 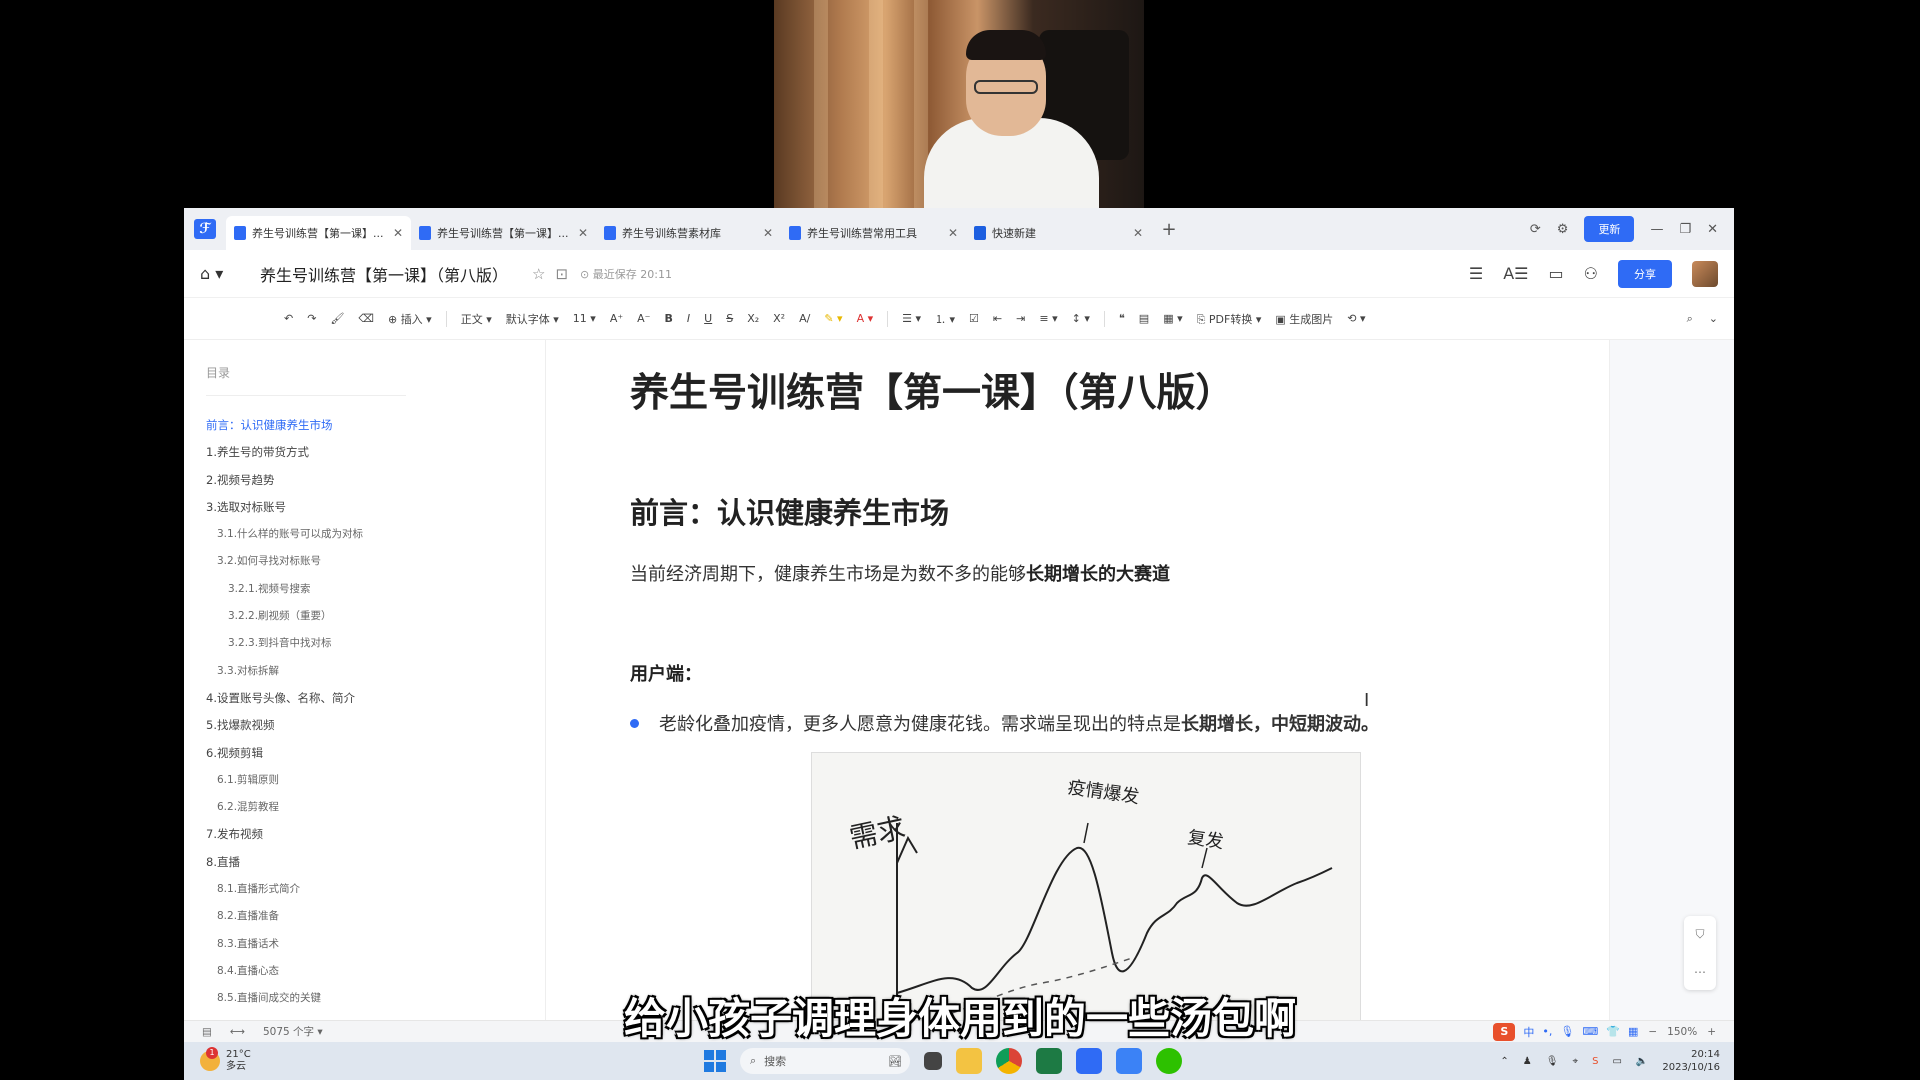 I want to click on menu-icon: ☰, so click(x=1476, y=273).